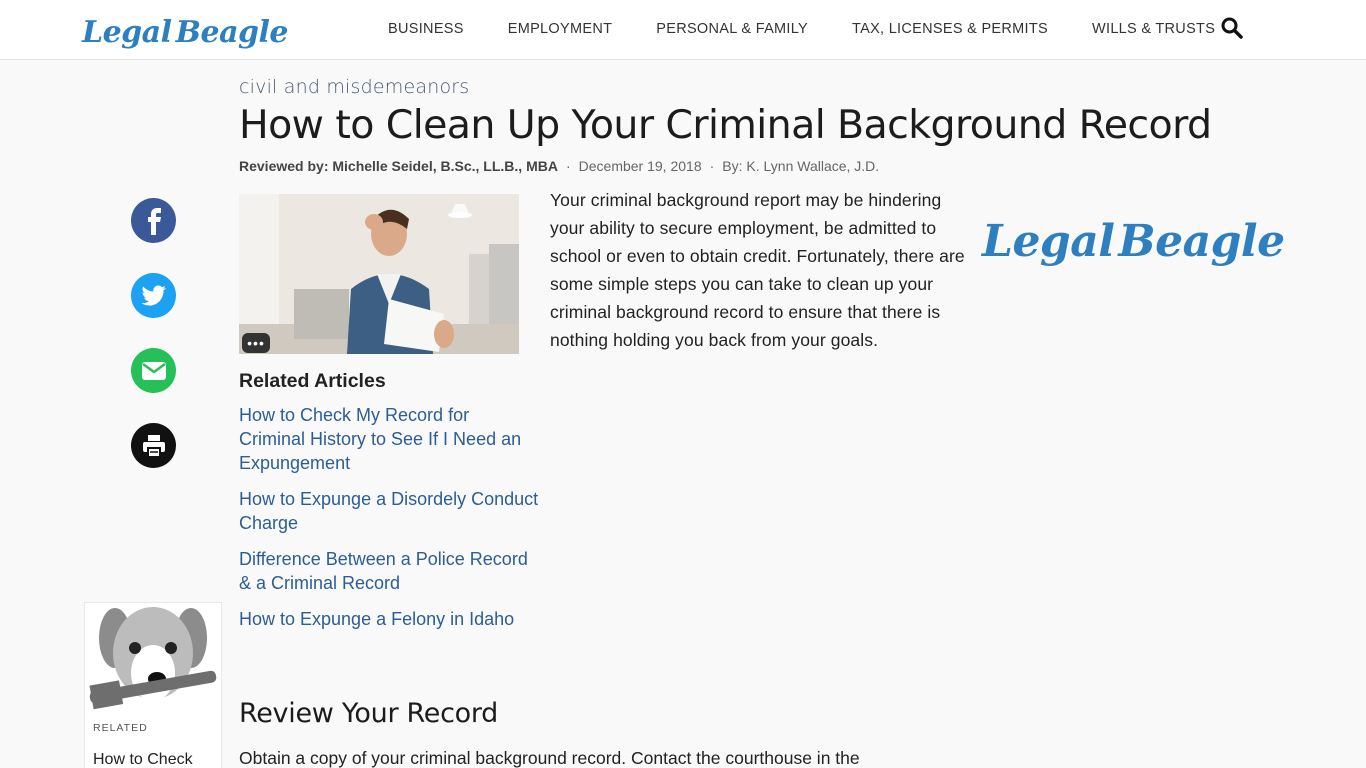  What do you see at coordinates (1153, 29) in the screenshot?
I see `nav-wills-trusts: WILLS & TRUSTS` at bounding box center [1153, 29].